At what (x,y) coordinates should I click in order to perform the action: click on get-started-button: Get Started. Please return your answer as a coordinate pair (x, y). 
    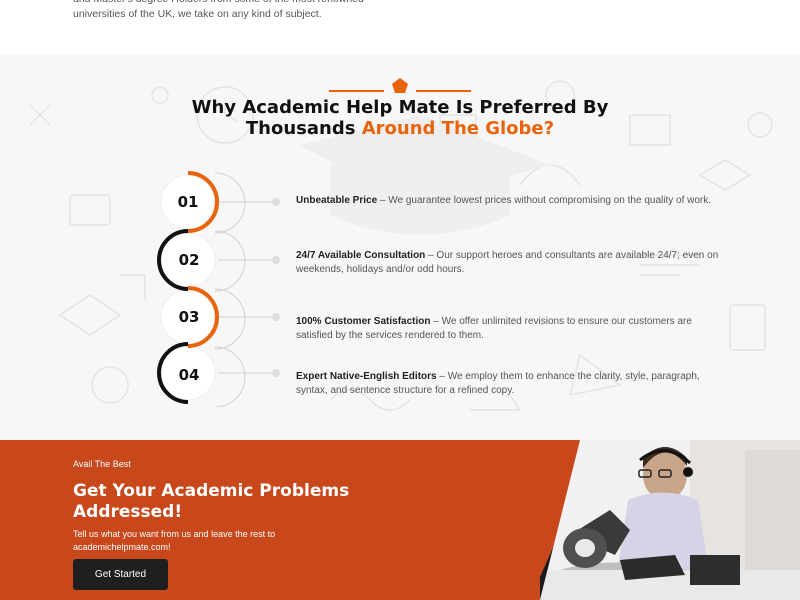
    Looking at the image, I should click on (120, 574).